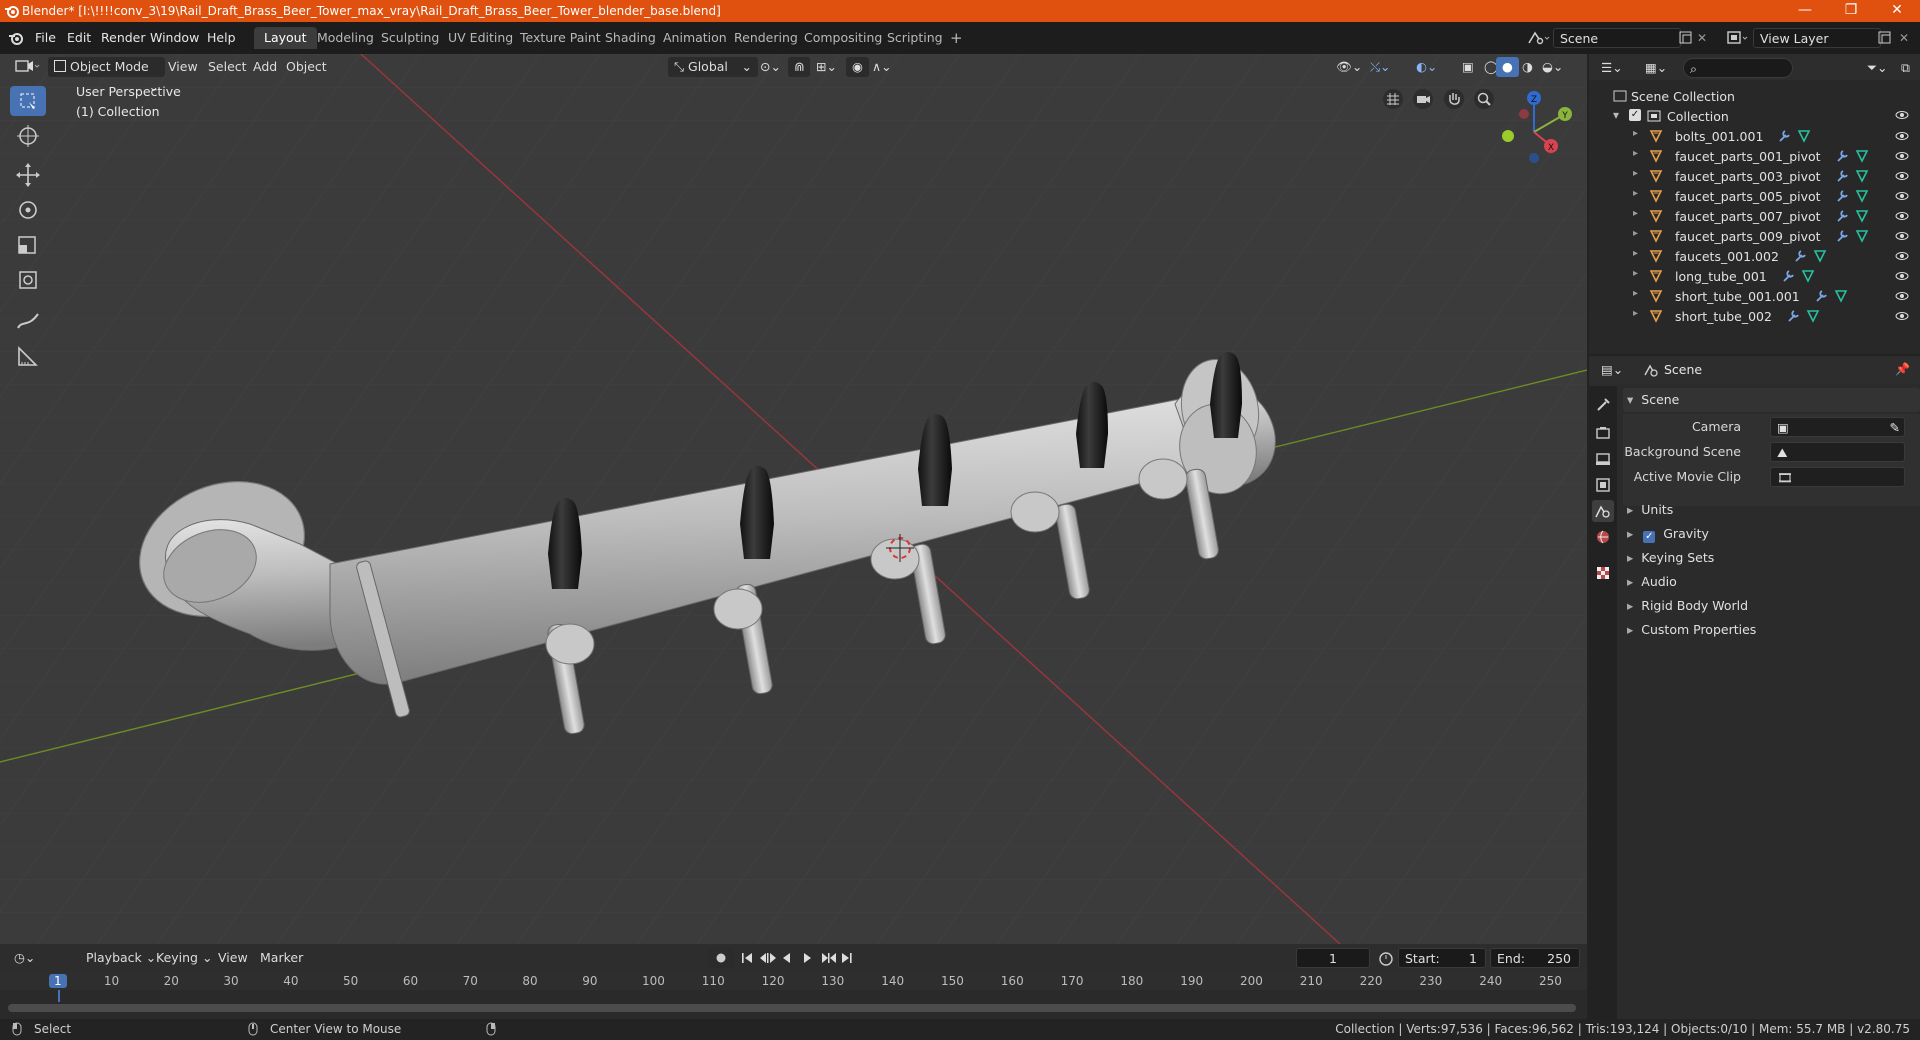 This screenshot has width=1920, height=1040. What do you see at coordinates (1738, 38) in the screenshot?
I see `view-layer-icon` at bounding box center [1738, 38].